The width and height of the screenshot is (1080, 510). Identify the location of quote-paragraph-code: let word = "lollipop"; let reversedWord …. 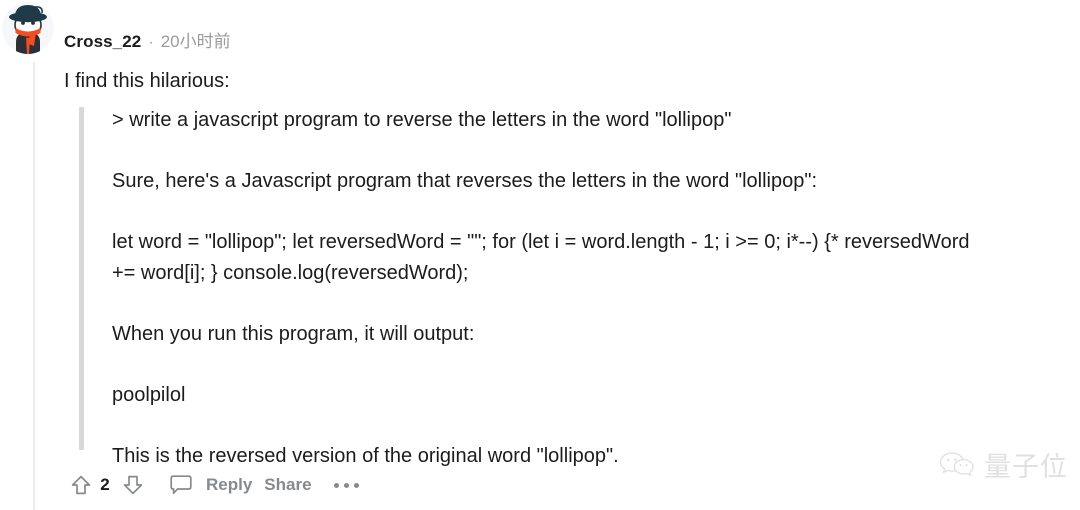
(541, 257).